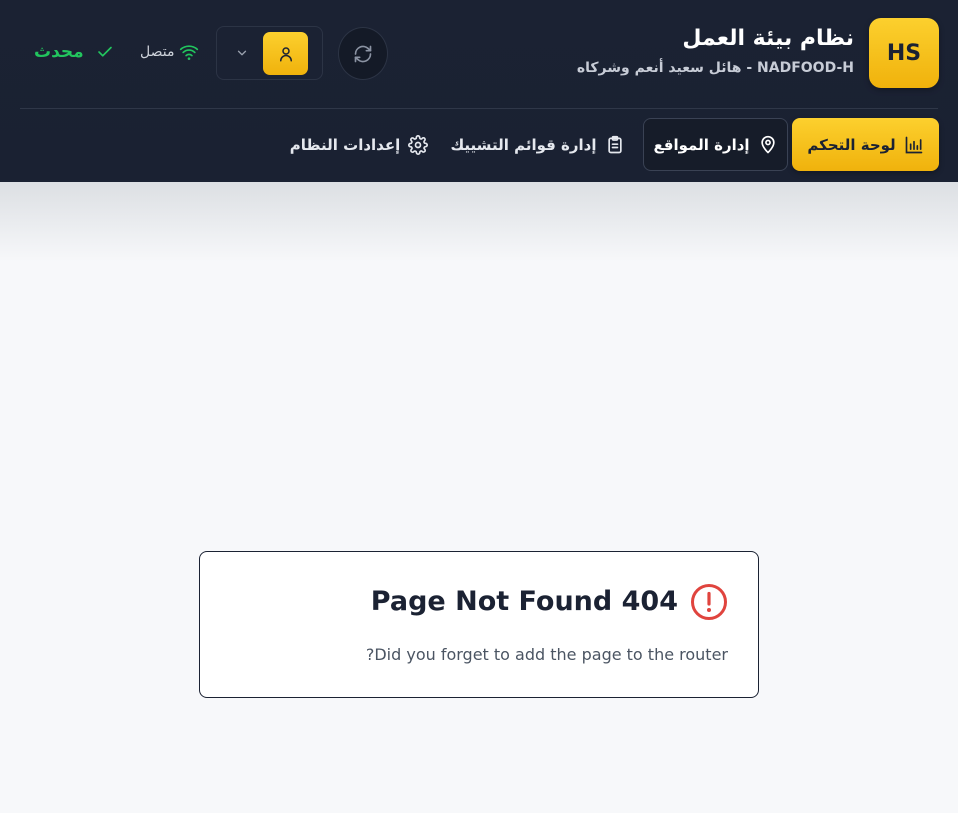 This screenshot has height=813, width=958. What do you see at coordinates (418, 144) in the screenshot?
I see `gear-icon` at bounding box center [418, 144].